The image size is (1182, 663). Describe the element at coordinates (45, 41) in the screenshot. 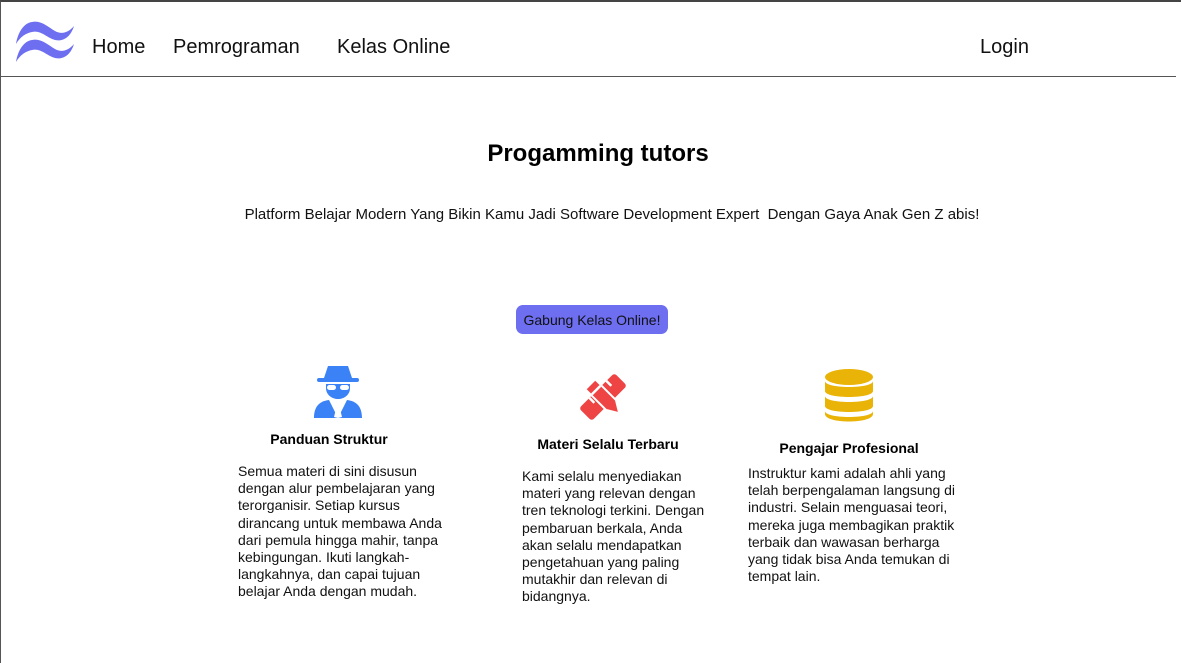

I see `tailwind-logo-icon` at that location.